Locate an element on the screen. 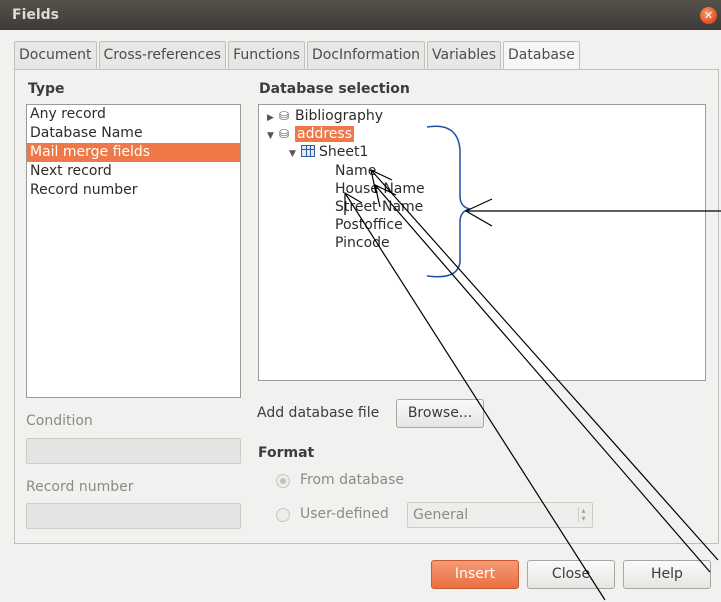 The width and height of the screenshot is (721, 602). tree-item-address-label: address is located at coordinates (325, 134).